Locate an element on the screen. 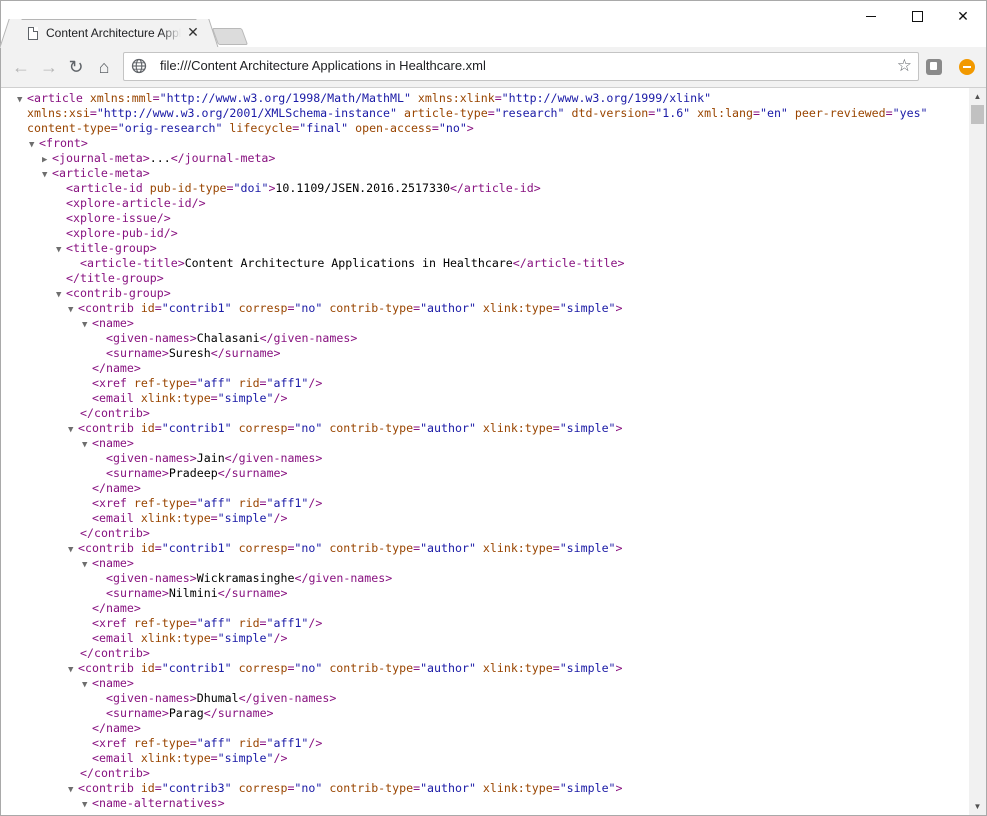 The width and height of the screenshot is (987, 816). xml-token: /> is located at coordinates (315, 503).